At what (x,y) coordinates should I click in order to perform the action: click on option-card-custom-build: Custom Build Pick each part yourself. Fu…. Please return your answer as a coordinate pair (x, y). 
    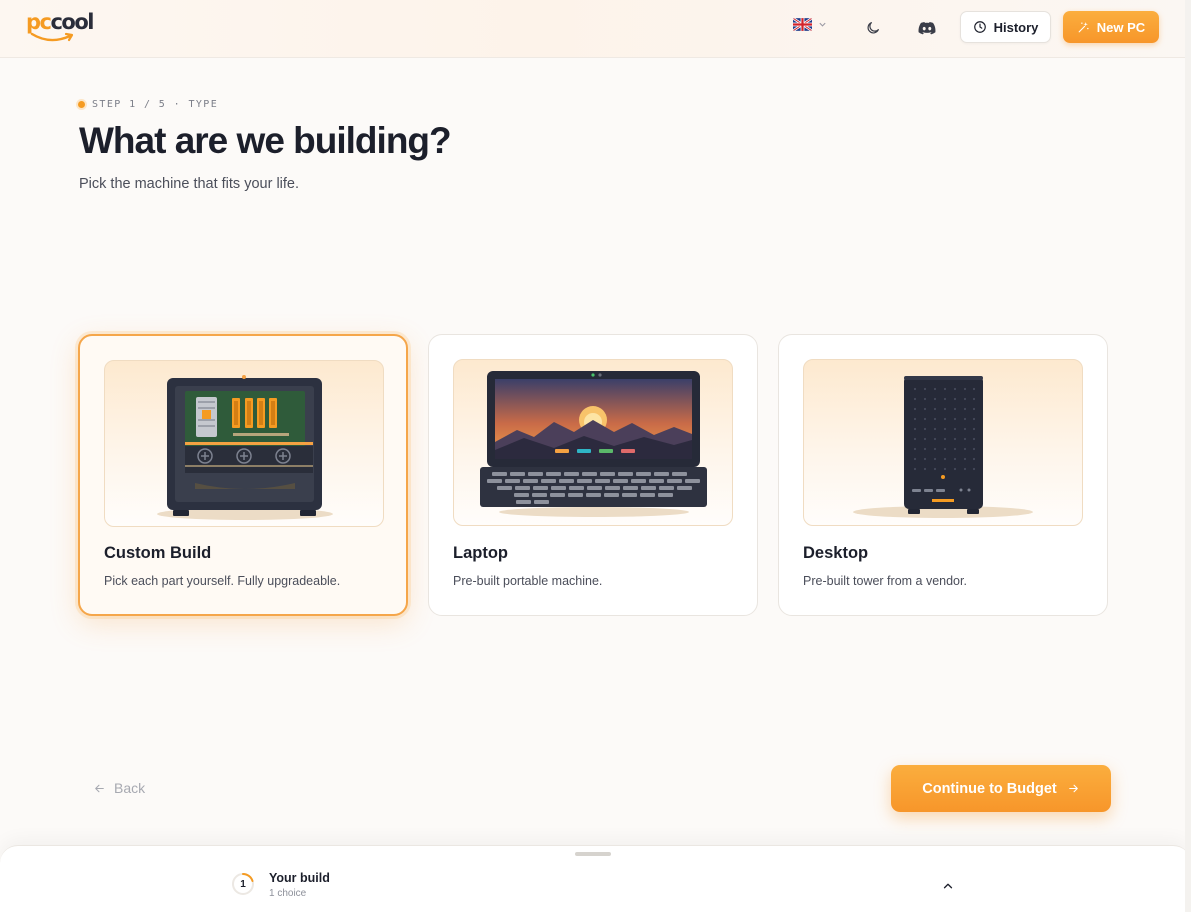
    Looking at the image, I should click on (243, 475).